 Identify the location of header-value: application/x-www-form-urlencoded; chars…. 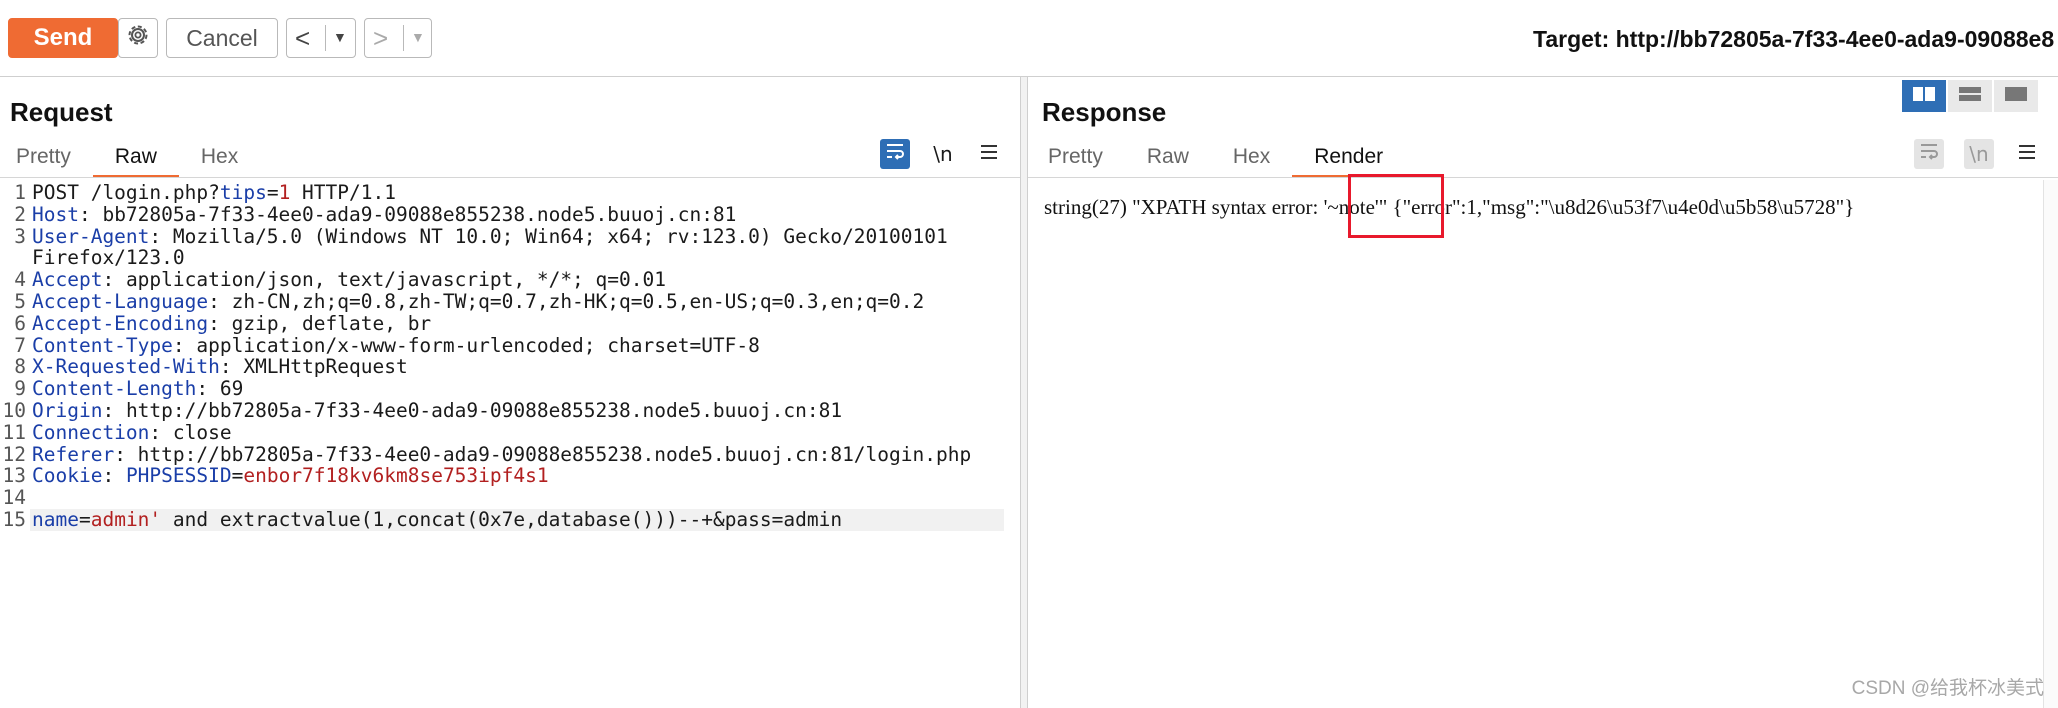
(478, 345).